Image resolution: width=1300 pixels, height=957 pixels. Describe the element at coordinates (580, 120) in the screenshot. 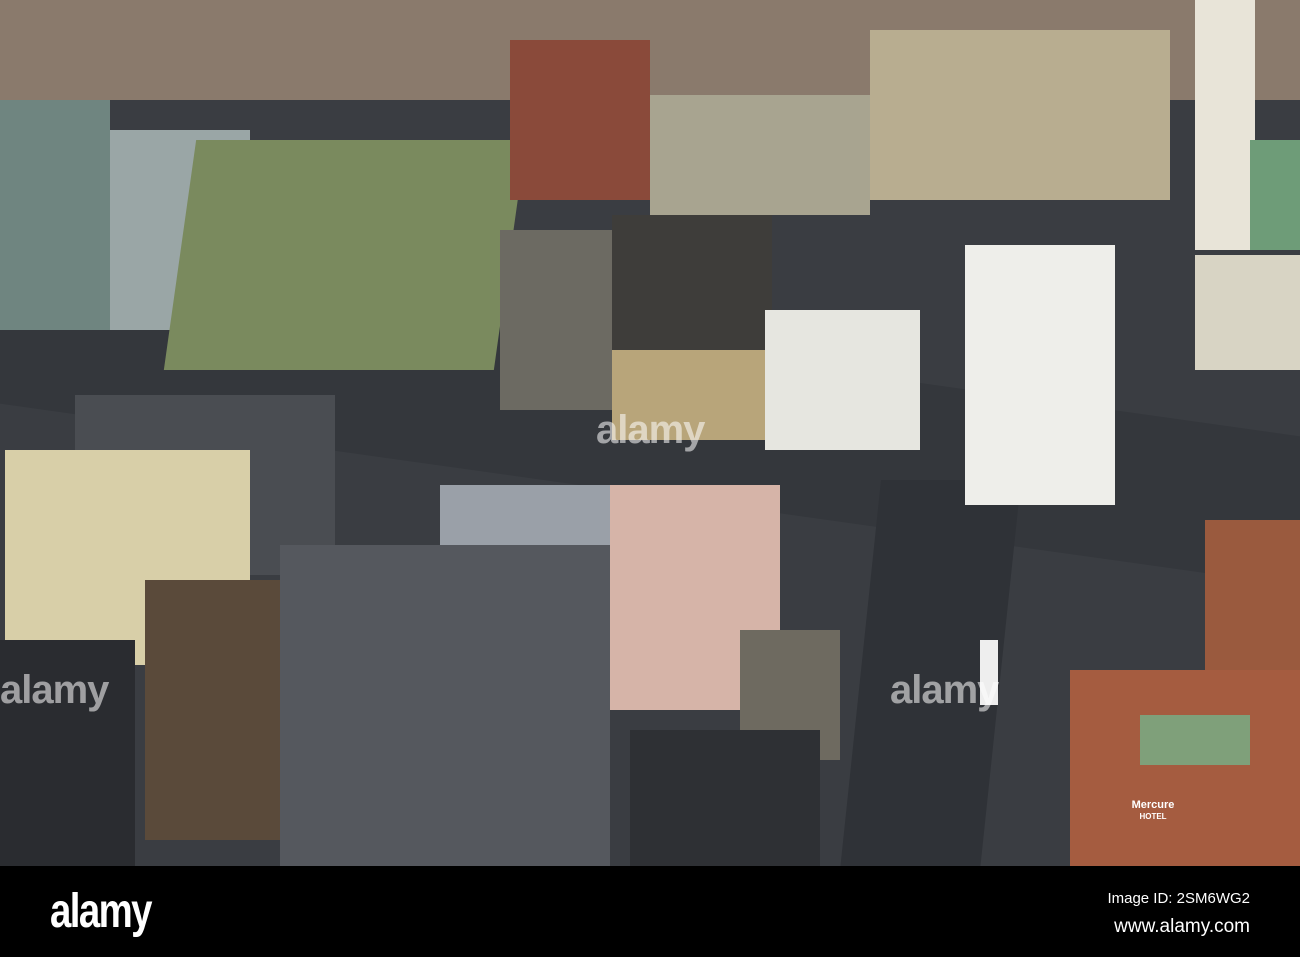

I see `brick-building` at that location.